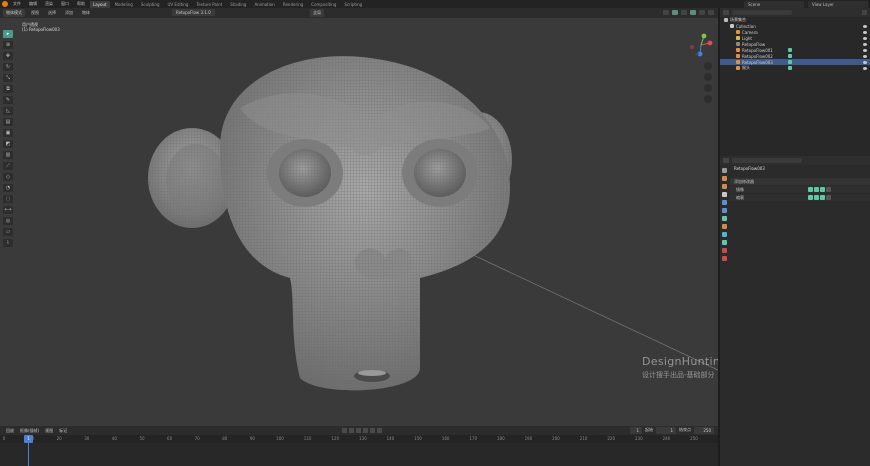  I want to click on object-type-icon, so click(738, 44).